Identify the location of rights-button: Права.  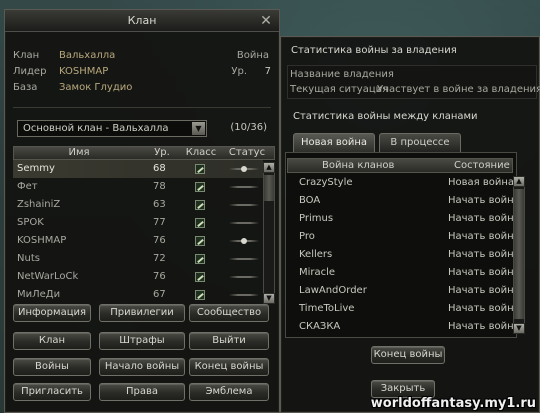
(142, 392).